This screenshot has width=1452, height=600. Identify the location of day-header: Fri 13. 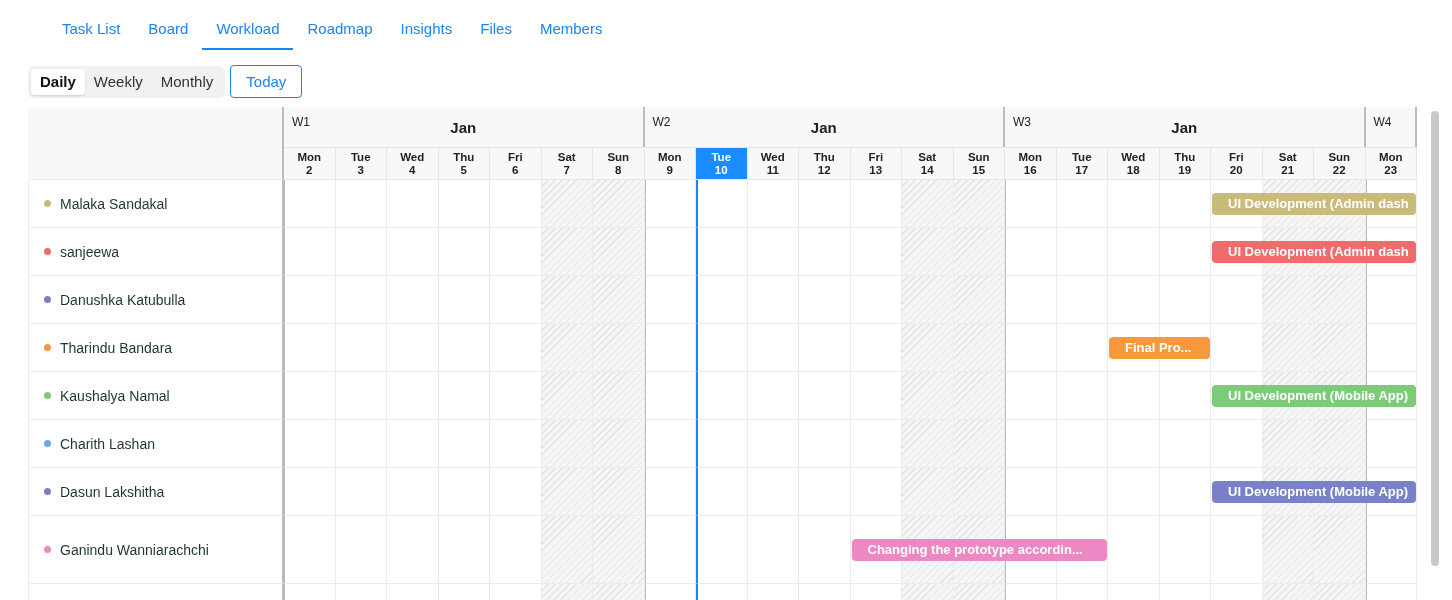
(876, 163).